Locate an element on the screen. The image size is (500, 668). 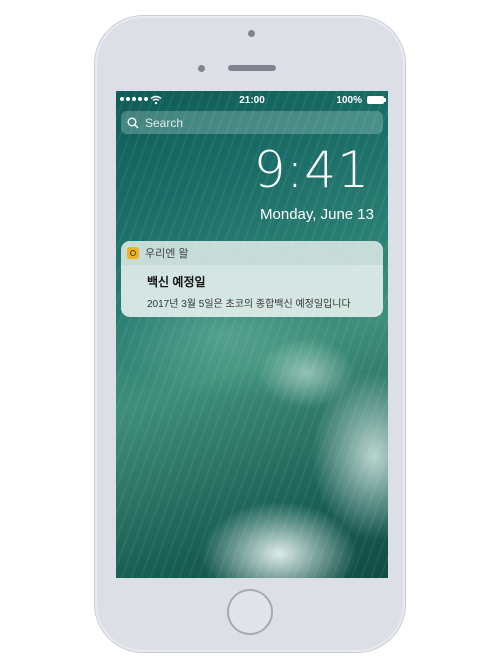
battery-percent: 100% is located at coordinates (349, 100).